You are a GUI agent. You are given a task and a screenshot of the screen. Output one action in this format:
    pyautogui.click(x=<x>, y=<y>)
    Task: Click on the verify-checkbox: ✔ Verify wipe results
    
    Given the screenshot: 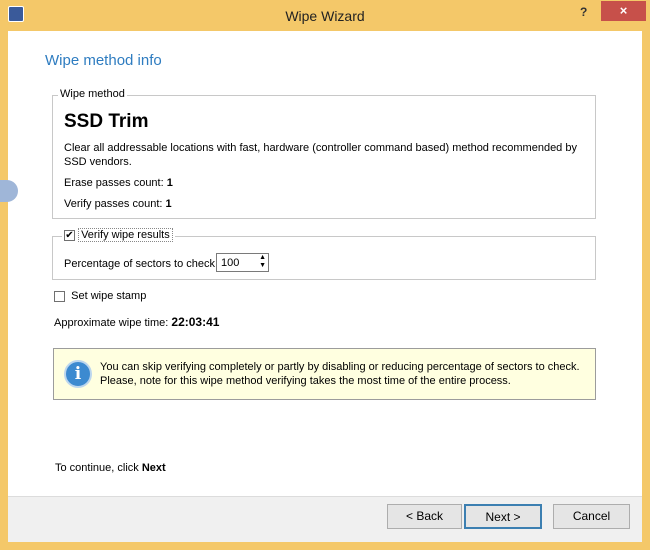 What is the action you would take?
    pyautogui.click(x=118, y=235)
    